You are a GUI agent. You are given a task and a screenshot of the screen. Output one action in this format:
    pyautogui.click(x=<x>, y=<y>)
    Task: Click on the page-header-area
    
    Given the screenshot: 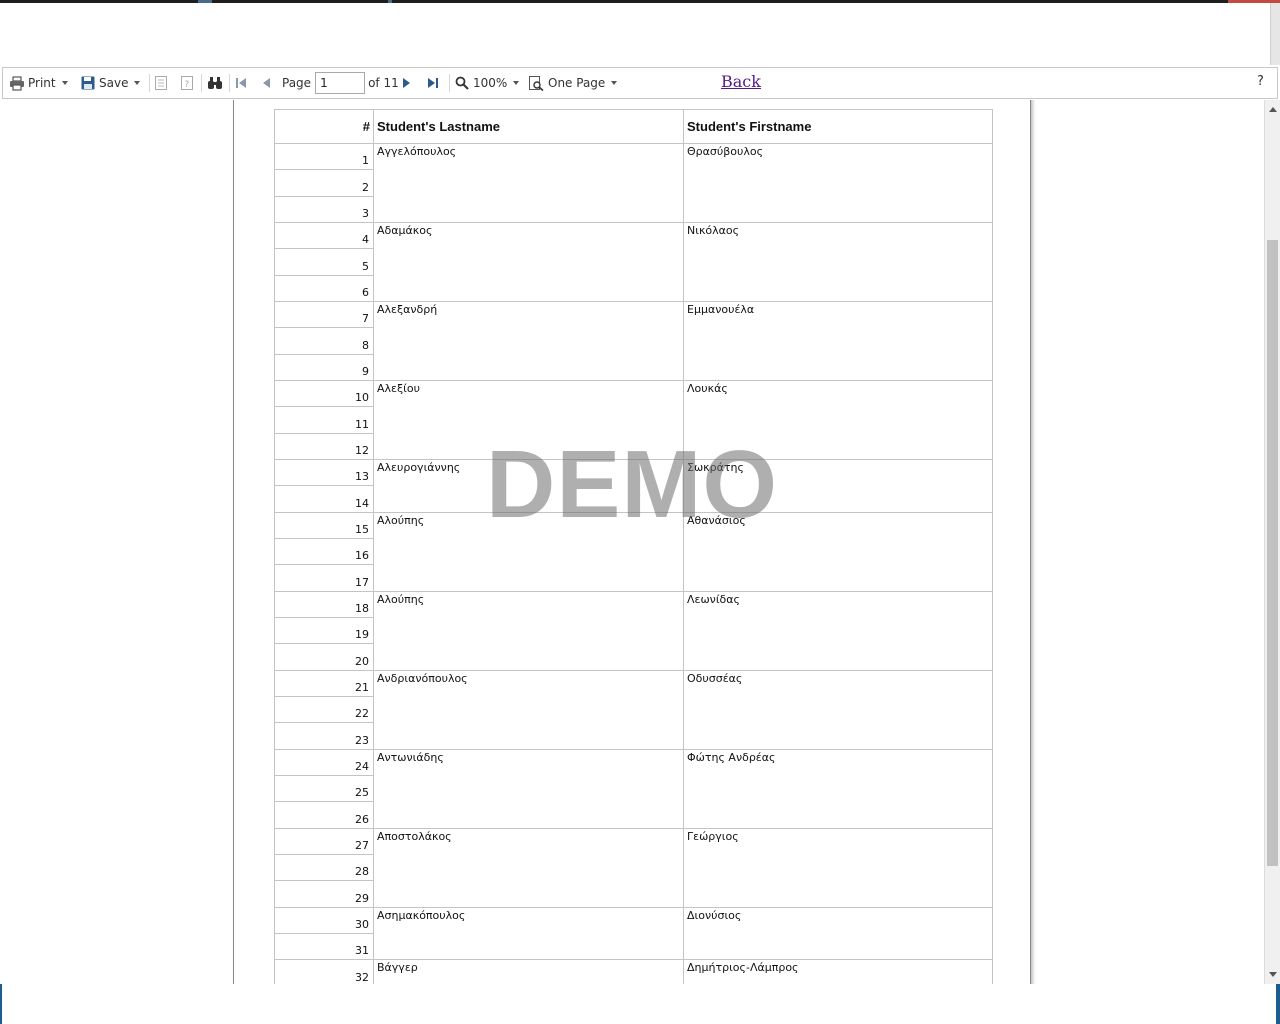 What is the action you would take?
    pyautogui.click(x=635, y=34)
    